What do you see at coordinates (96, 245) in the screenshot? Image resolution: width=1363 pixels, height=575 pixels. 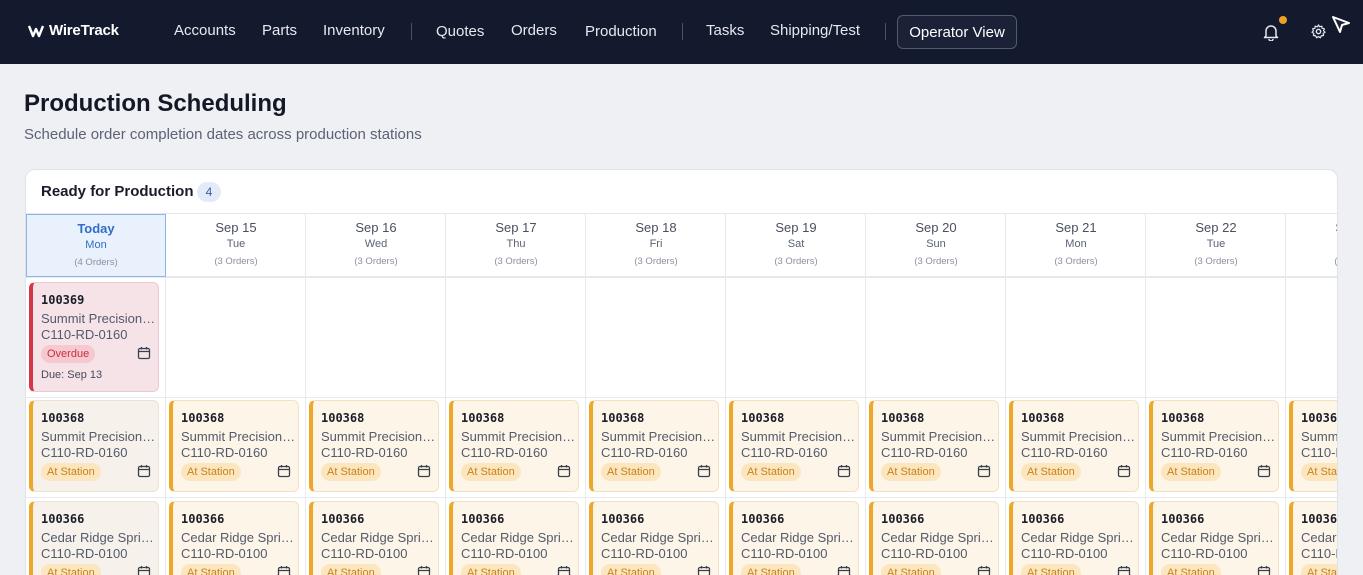 I see `day-weekday: Mon` at bounding box center [96, 245].